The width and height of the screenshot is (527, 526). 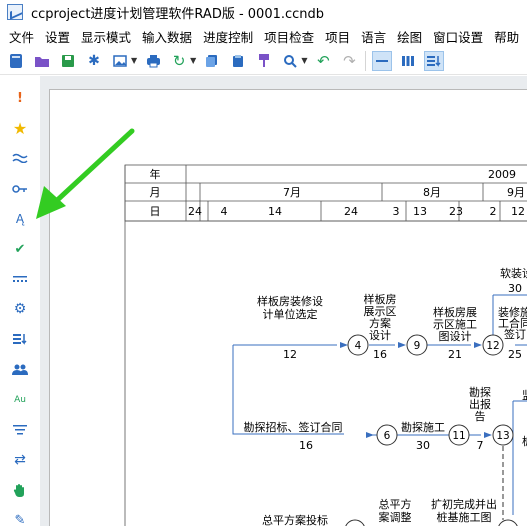 I want to click on activity-duration: 21, so click(x=455, y=354).